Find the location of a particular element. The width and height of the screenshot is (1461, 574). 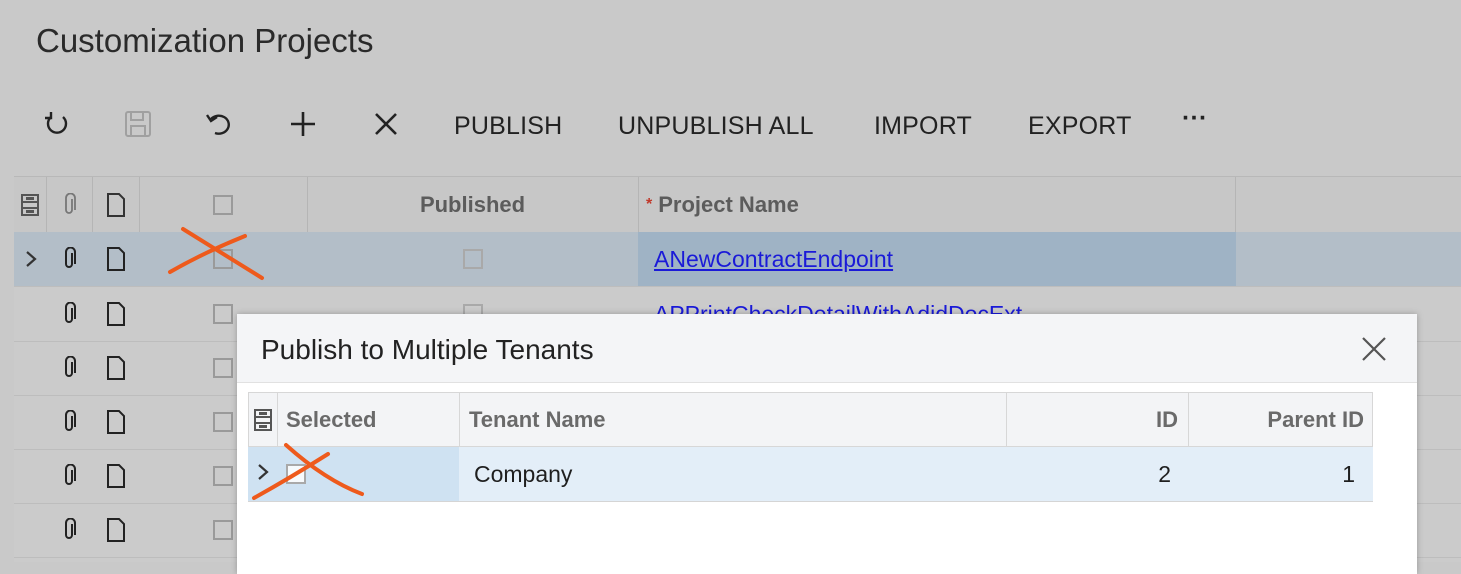

tenant-row: Company 2 1 is located at coordinates (810, 474).